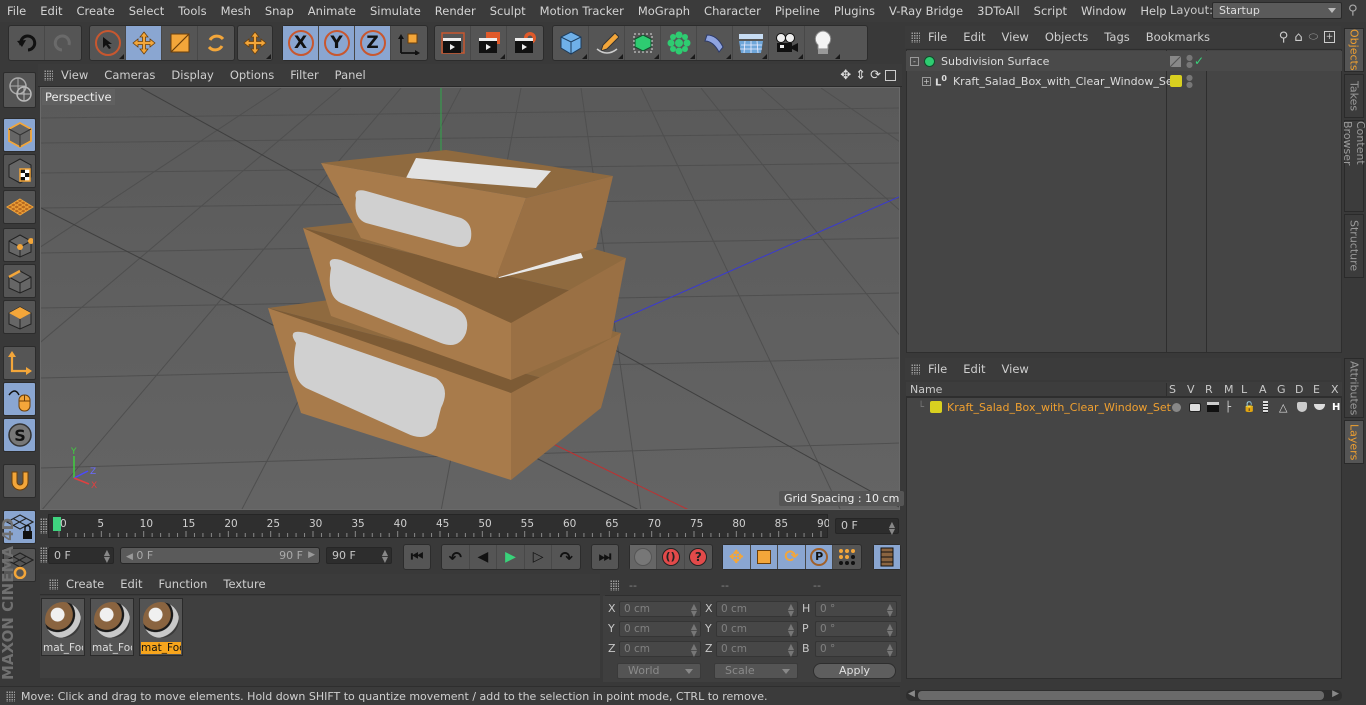 This screenshot has height=705, width=1366. I want to click on column-name: Name, so click(926, 389).